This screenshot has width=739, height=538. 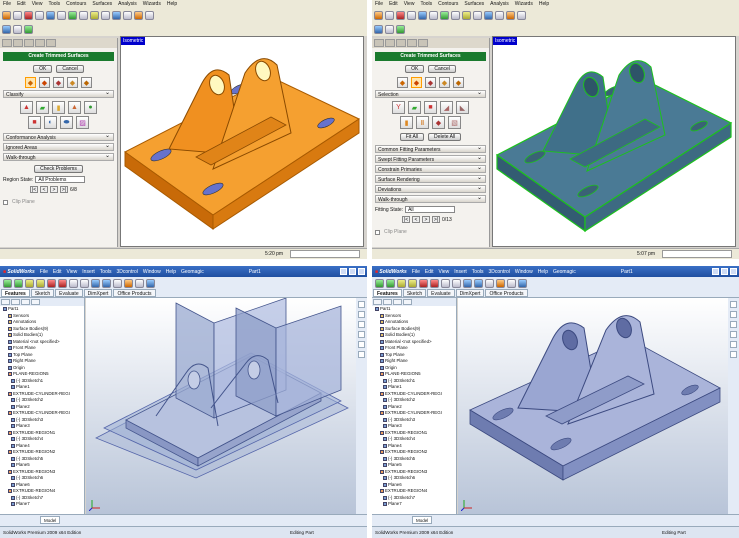 I want to click on minimize-icon, so click(x=343, y=271).